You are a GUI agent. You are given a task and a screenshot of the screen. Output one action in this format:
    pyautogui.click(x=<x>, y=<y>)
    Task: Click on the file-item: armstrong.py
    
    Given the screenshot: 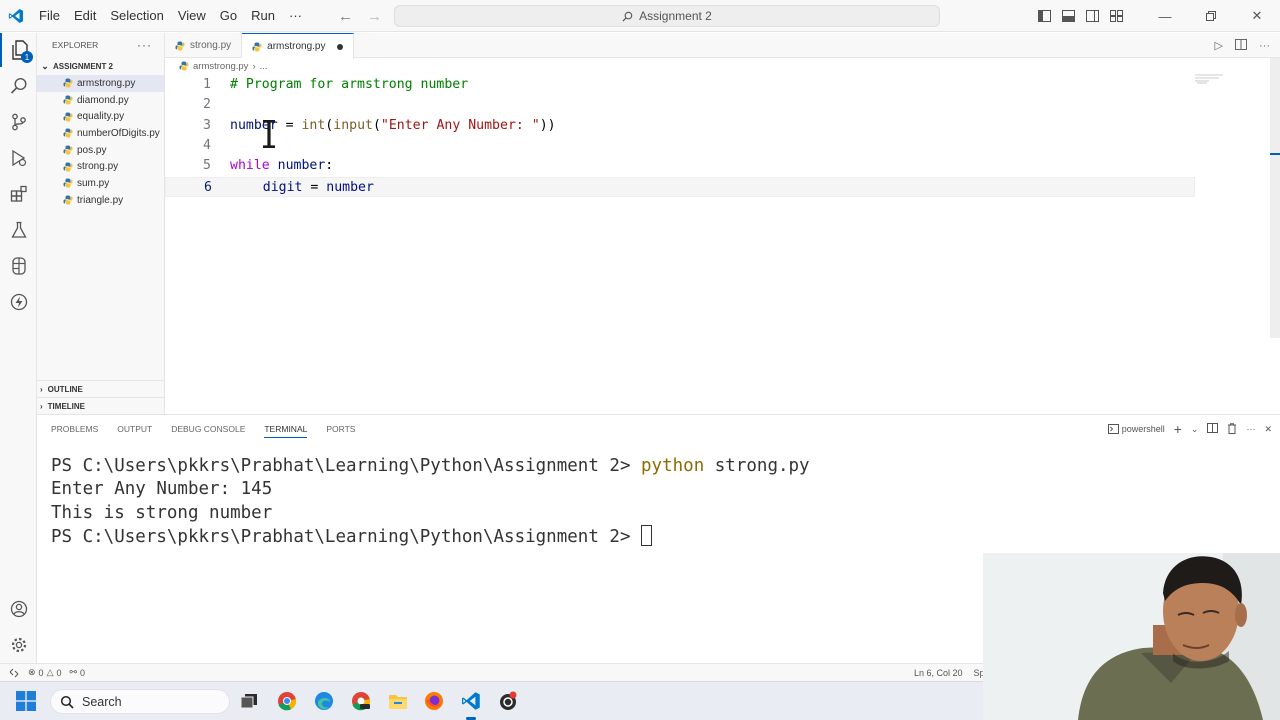 What is the action you would take?
    pyautogui.click(x=100, y=83)
    